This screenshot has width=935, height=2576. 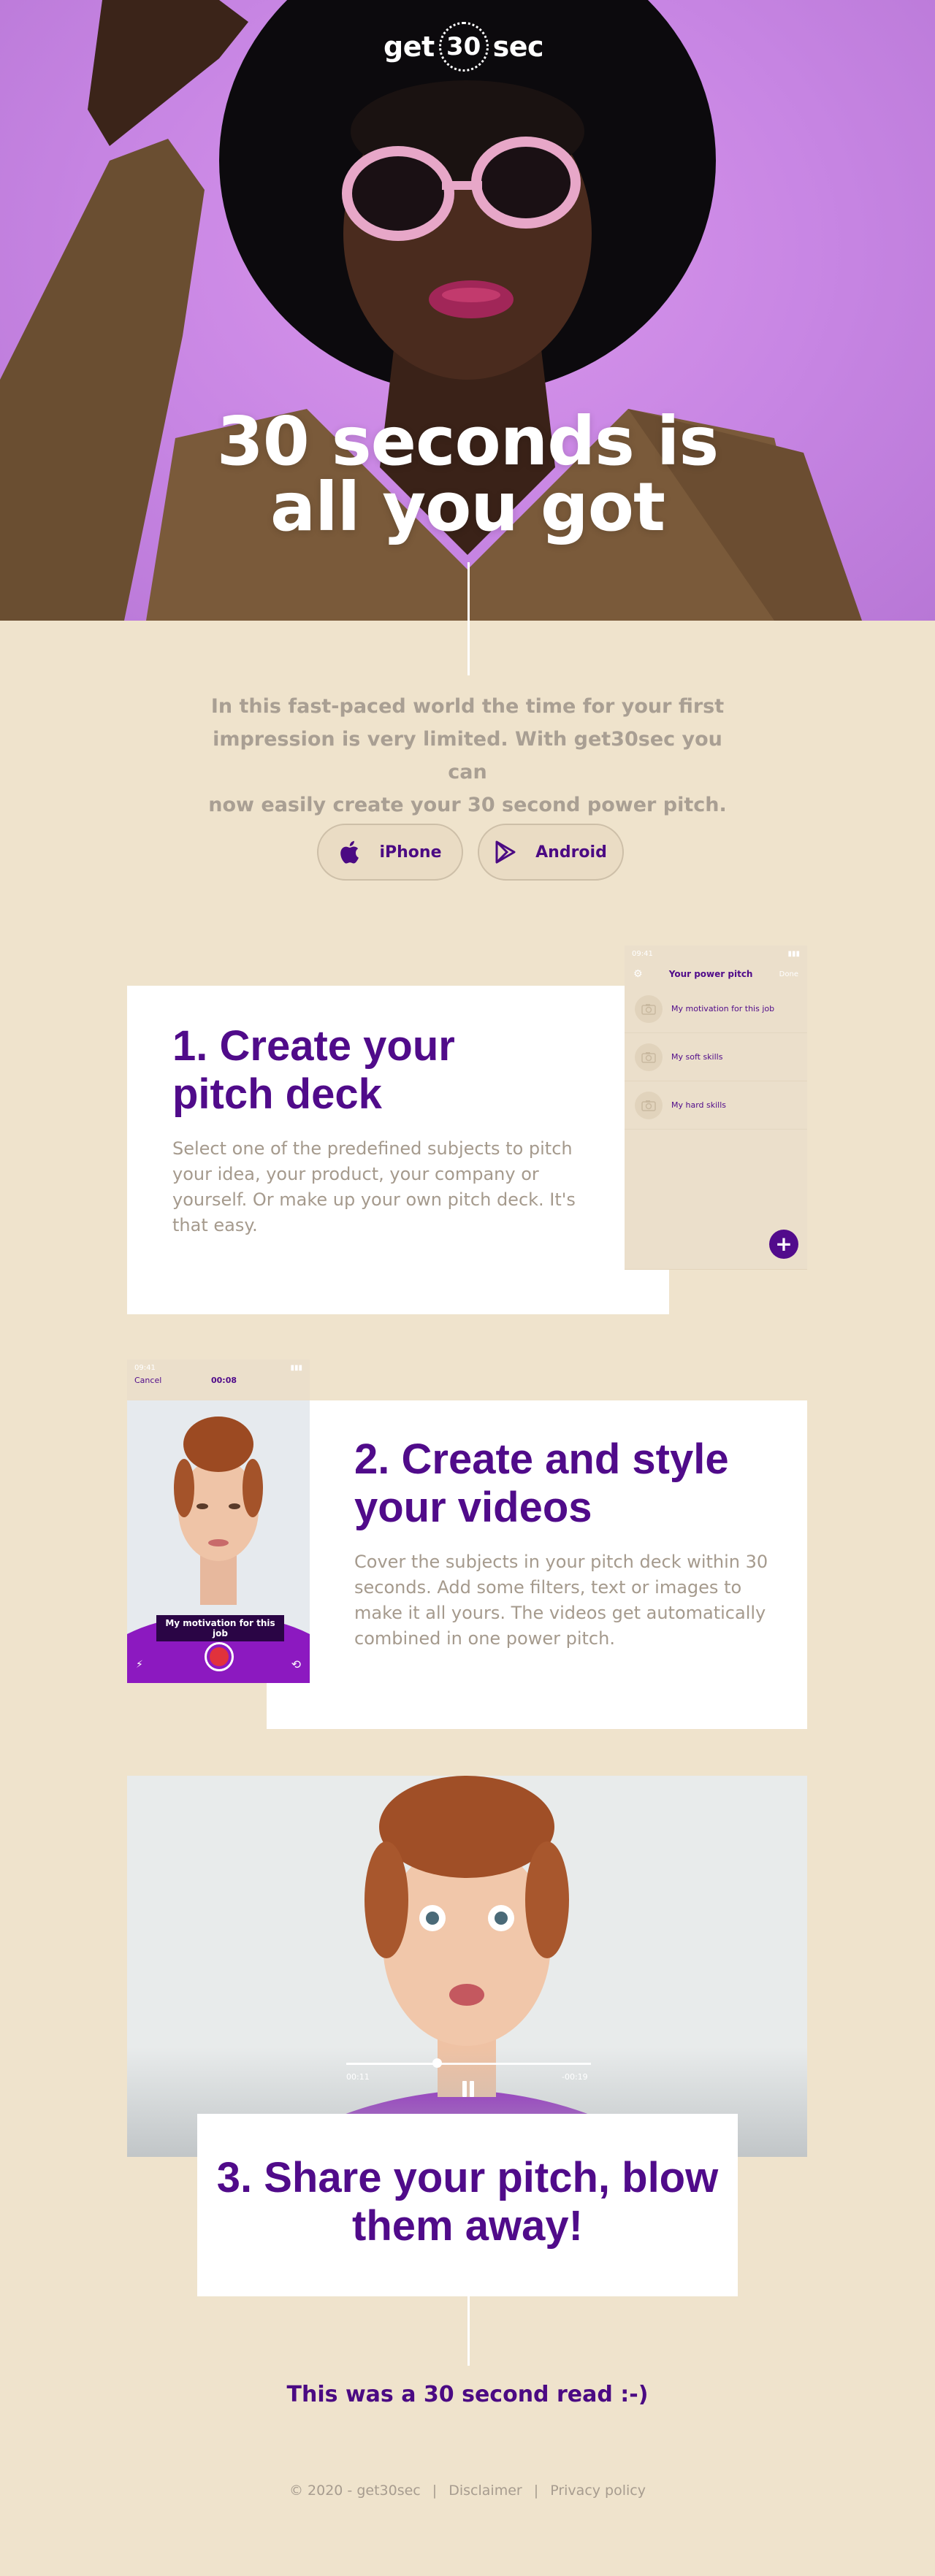 I want to click on list-item-label: My hard skills, so click(x=699, y=1105).